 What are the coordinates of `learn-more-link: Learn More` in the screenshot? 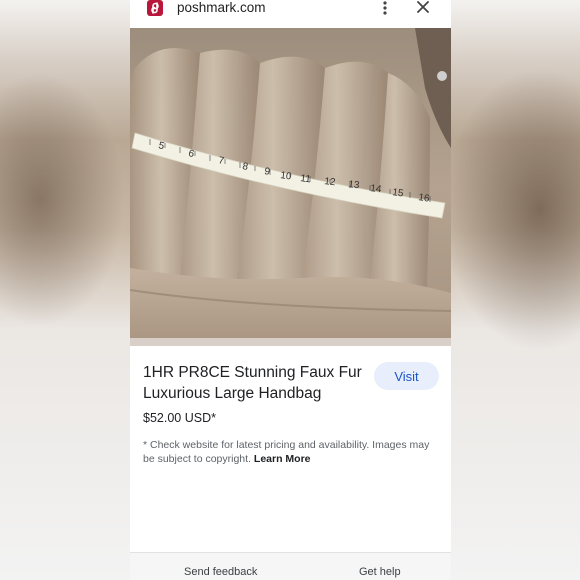 It's located at (282, 459).